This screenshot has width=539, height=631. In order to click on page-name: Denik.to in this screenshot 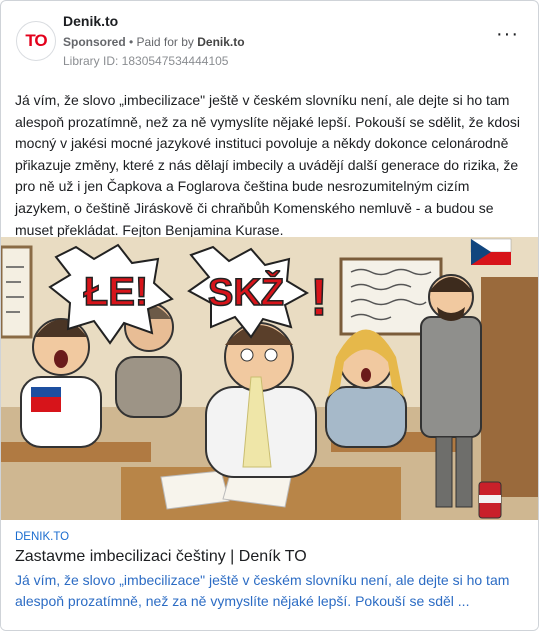, I will do `click(90, 21)`.